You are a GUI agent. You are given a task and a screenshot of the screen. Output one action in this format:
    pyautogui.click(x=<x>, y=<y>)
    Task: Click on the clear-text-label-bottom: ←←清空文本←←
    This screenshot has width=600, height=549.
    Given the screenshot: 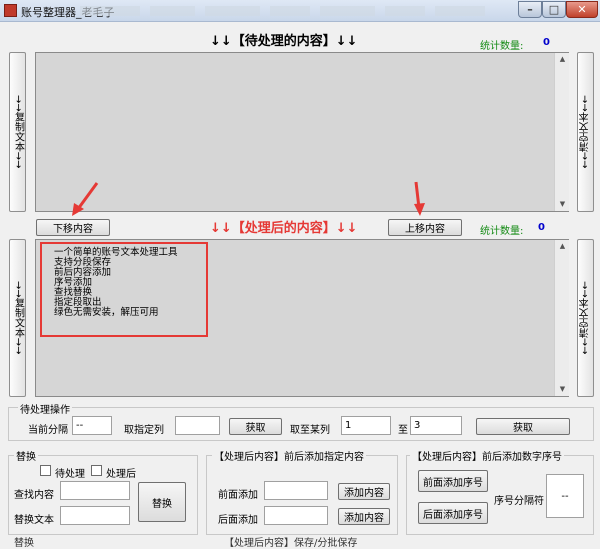 What is the action you would take?
    pyautogui.click(x=585, y=318)
    